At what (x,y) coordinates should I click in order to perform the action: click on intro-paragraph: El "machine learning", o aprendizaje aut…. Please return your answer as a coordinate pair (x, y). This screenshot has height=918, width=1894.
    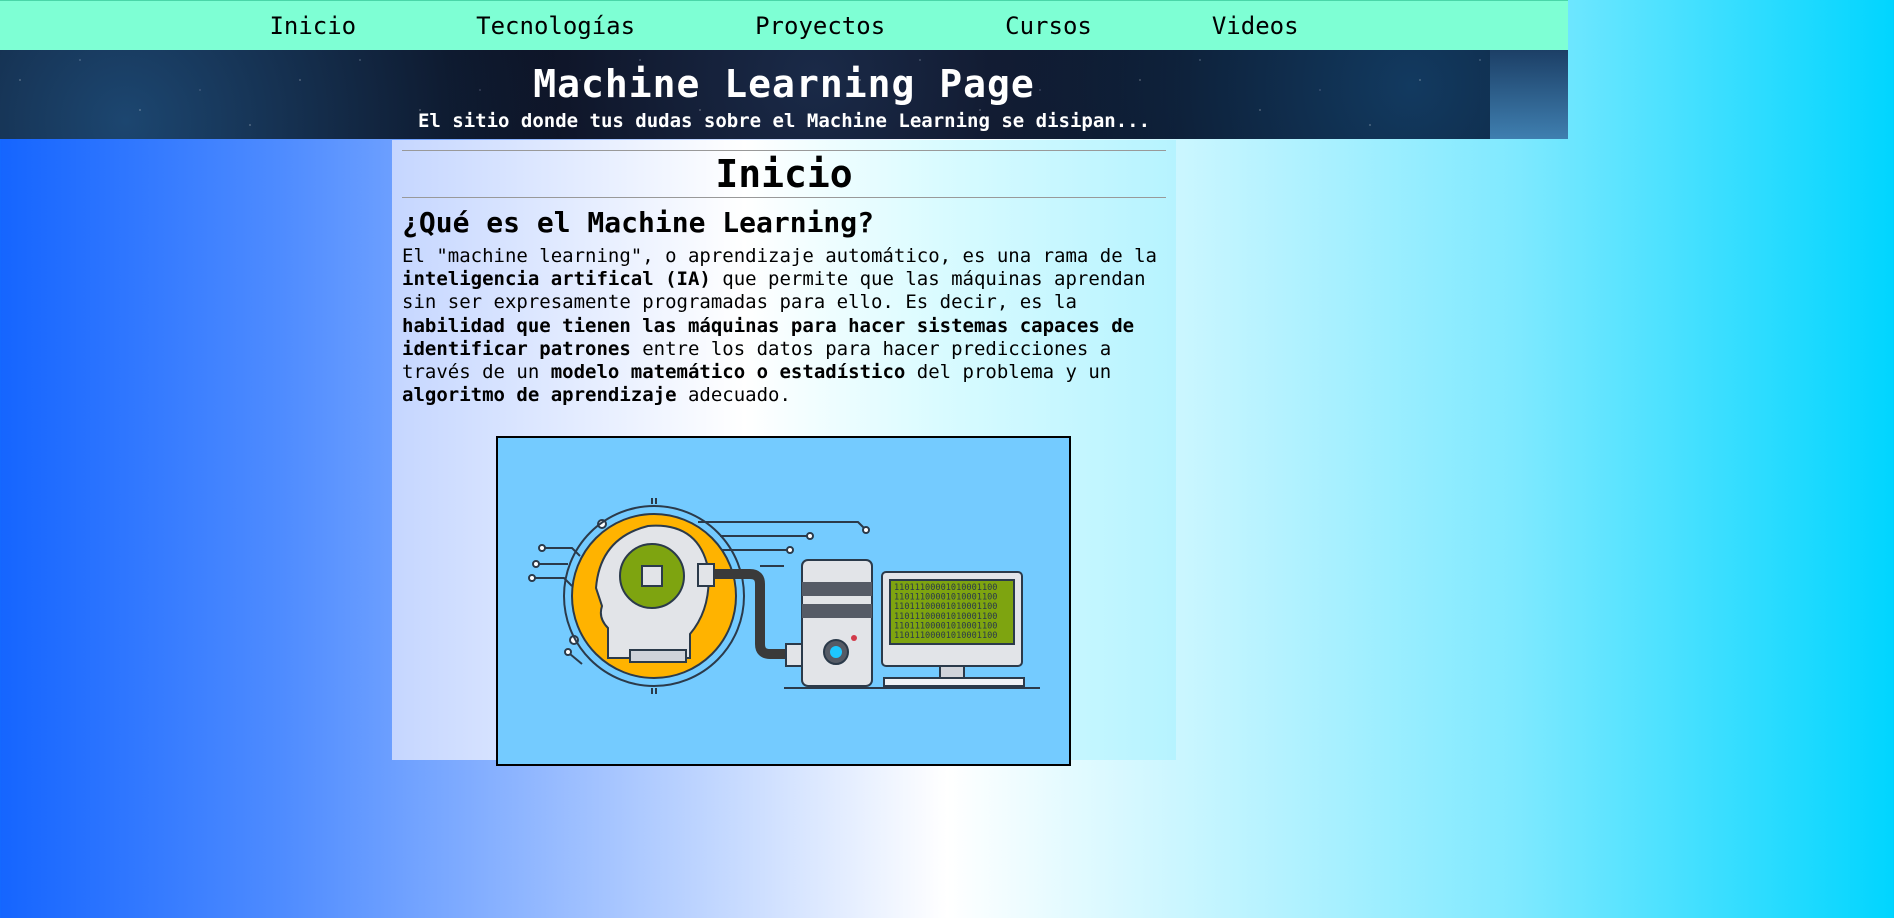
    Looking at the image, I should click on (784, 326).